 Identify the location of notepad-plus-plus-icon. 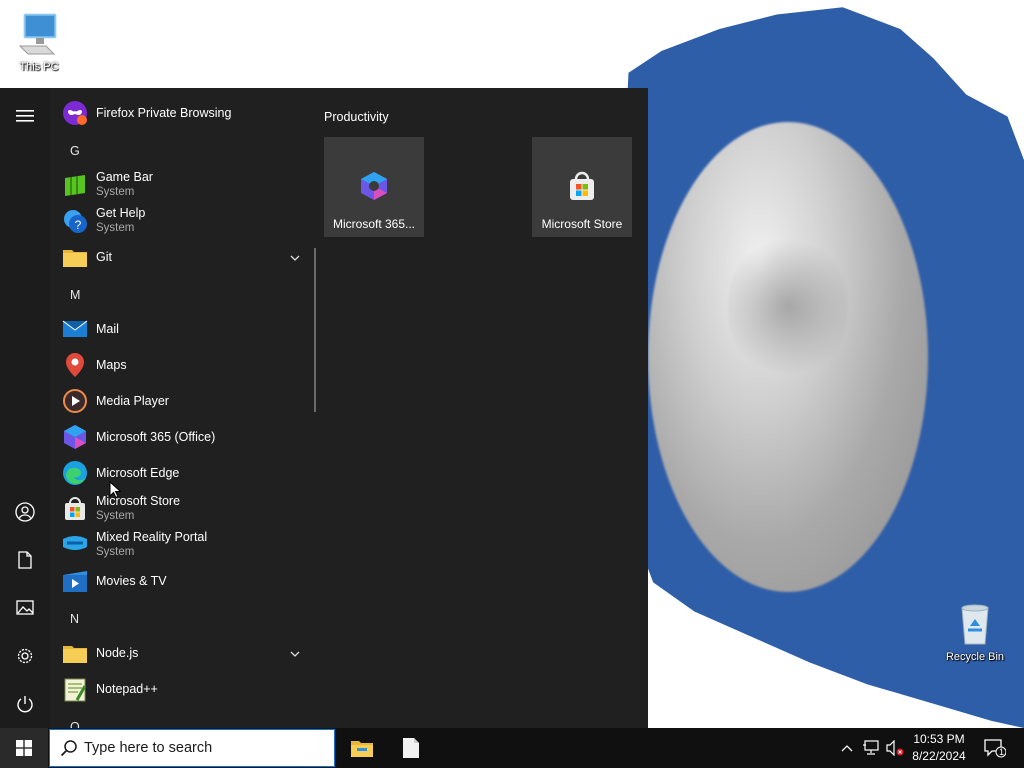
(75, 689).